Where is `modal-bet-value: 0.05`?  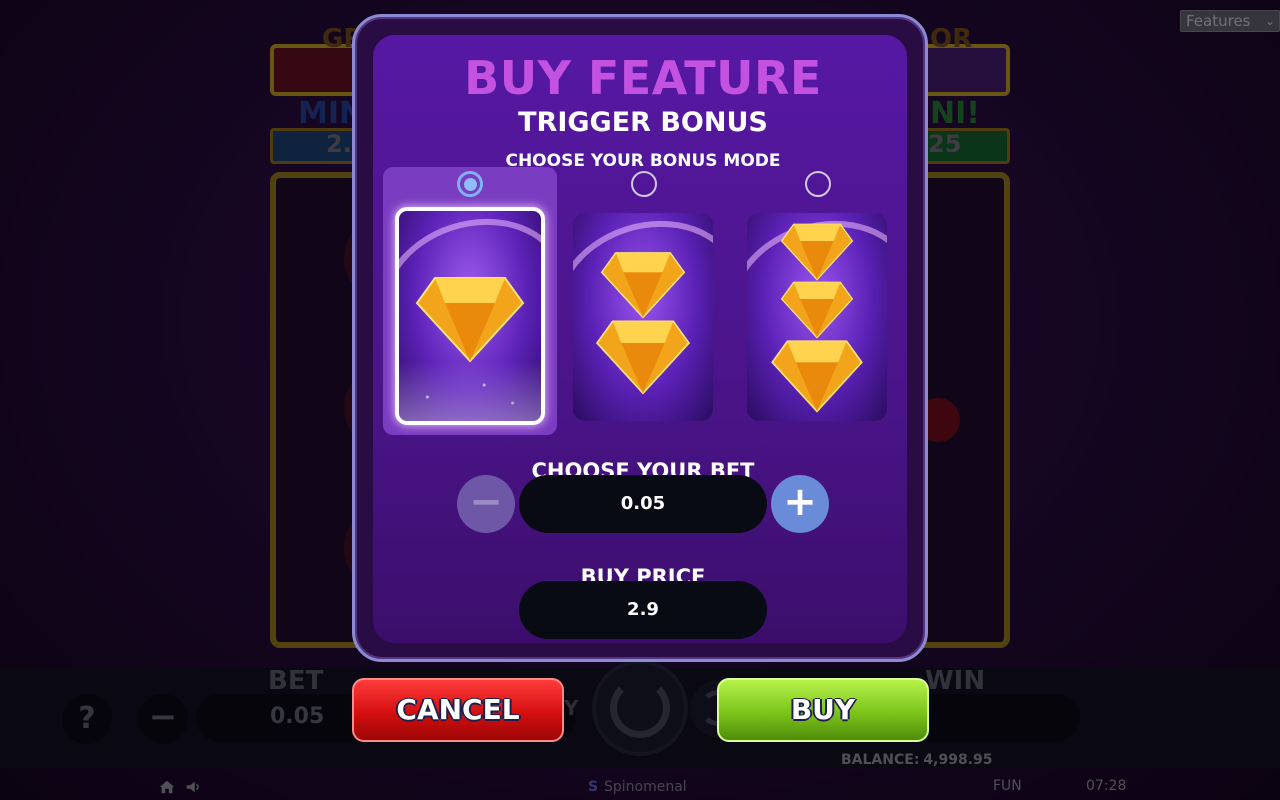
modal-bet-value: 0.05 is located at coordinates (643, 504).